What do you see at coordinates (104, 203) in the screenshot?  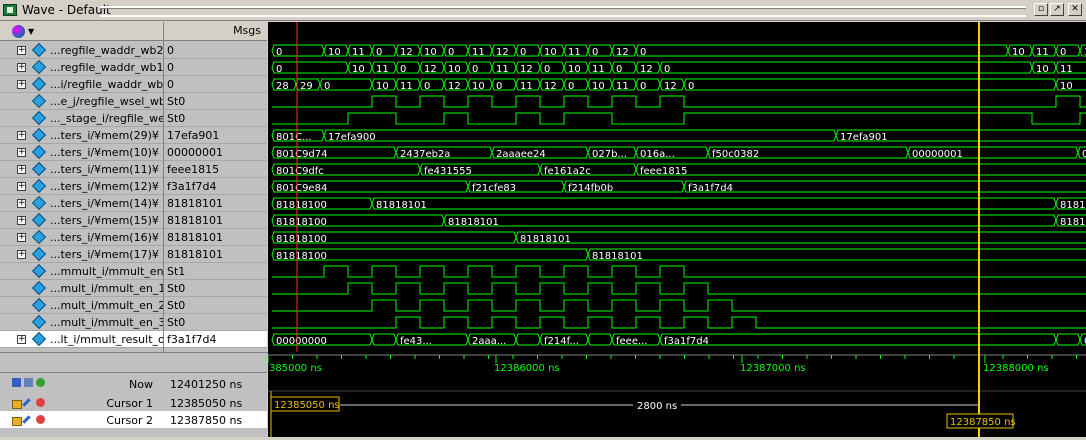 I see `signal-name: ...ters_i/¥mem(14)¥` at bounding box center [104, 203].